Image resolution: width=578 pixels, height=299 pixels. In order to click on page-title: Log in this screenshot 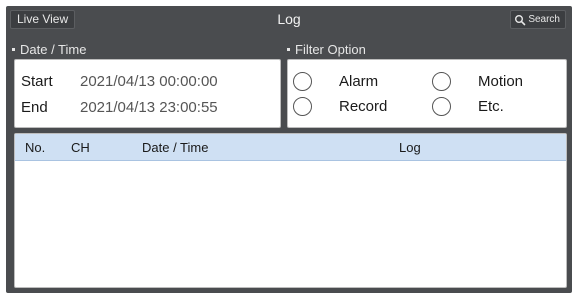, I will do `click(289, 19)`.